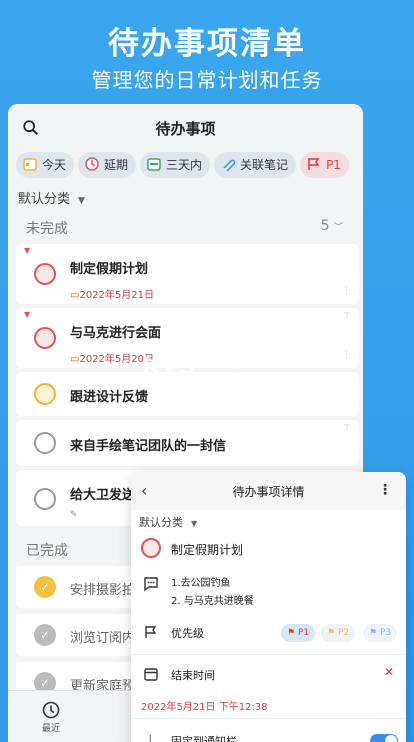 Image resolution: width=414 pixels, height=742 pixels. Describe the element at coordinates (51, 729) in the screenshot. I see `nav-recent-label: 最近` at that location.